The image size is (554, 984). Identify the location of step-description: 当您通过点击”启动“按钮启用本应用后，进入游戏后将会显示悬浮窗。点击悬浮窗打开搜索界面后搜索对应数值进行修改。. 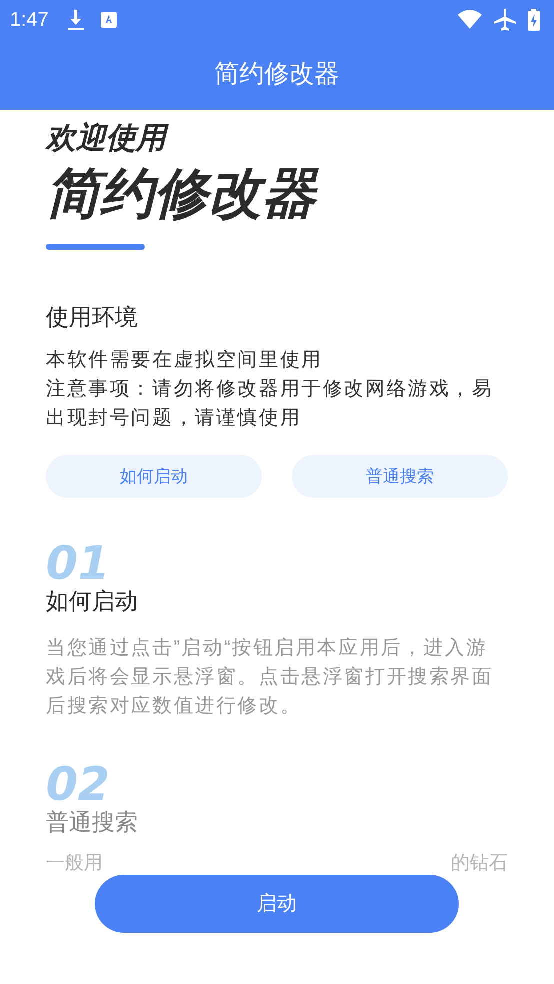
(270, 677).